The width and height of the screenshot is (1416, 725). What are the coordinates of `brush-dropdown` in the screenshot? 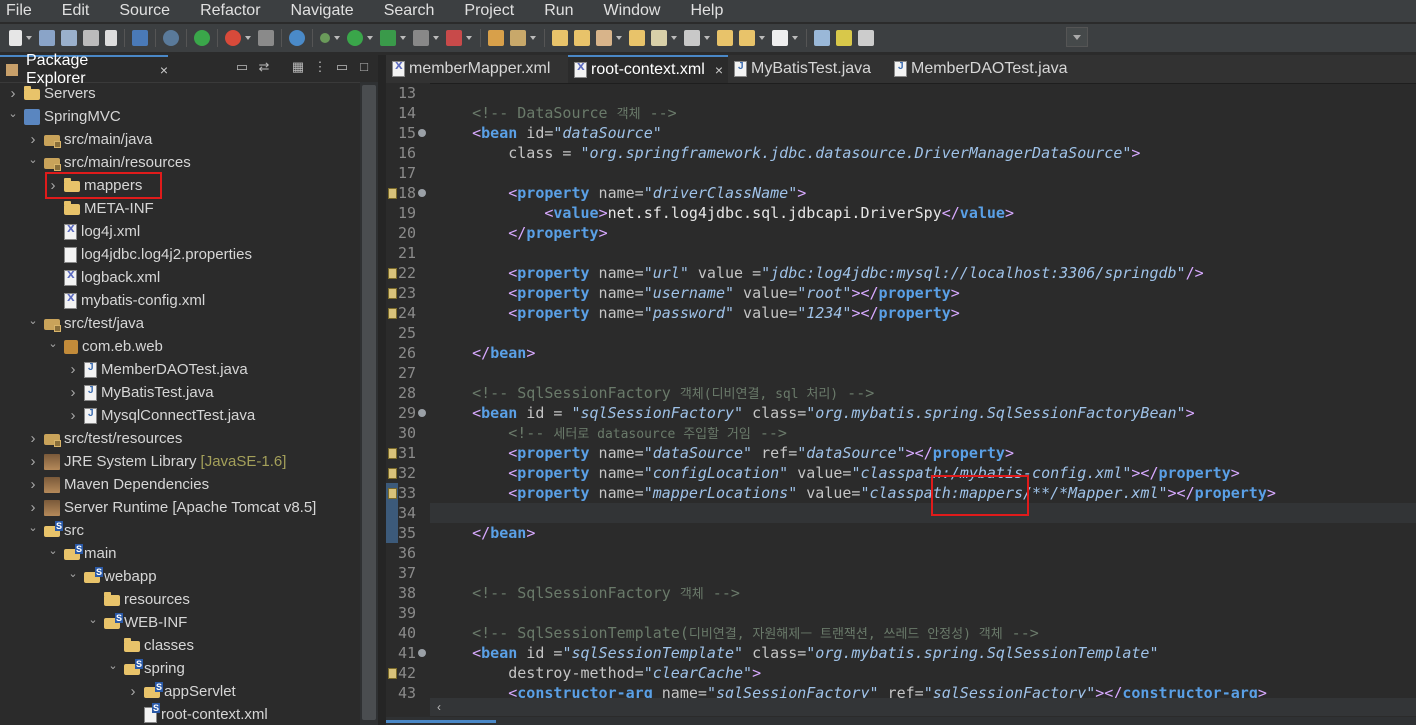 It's located at (618, 38).